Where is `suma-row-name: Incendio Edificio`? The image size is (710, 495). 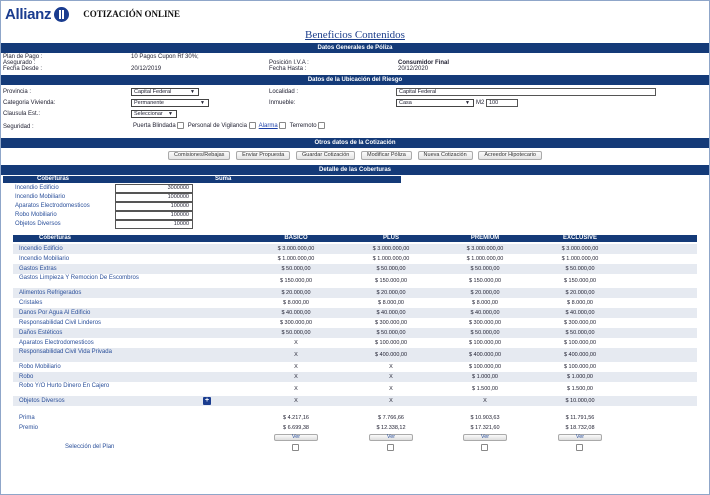 suma-row-name: Incendio Edificio is located at coordinates (37, 188).